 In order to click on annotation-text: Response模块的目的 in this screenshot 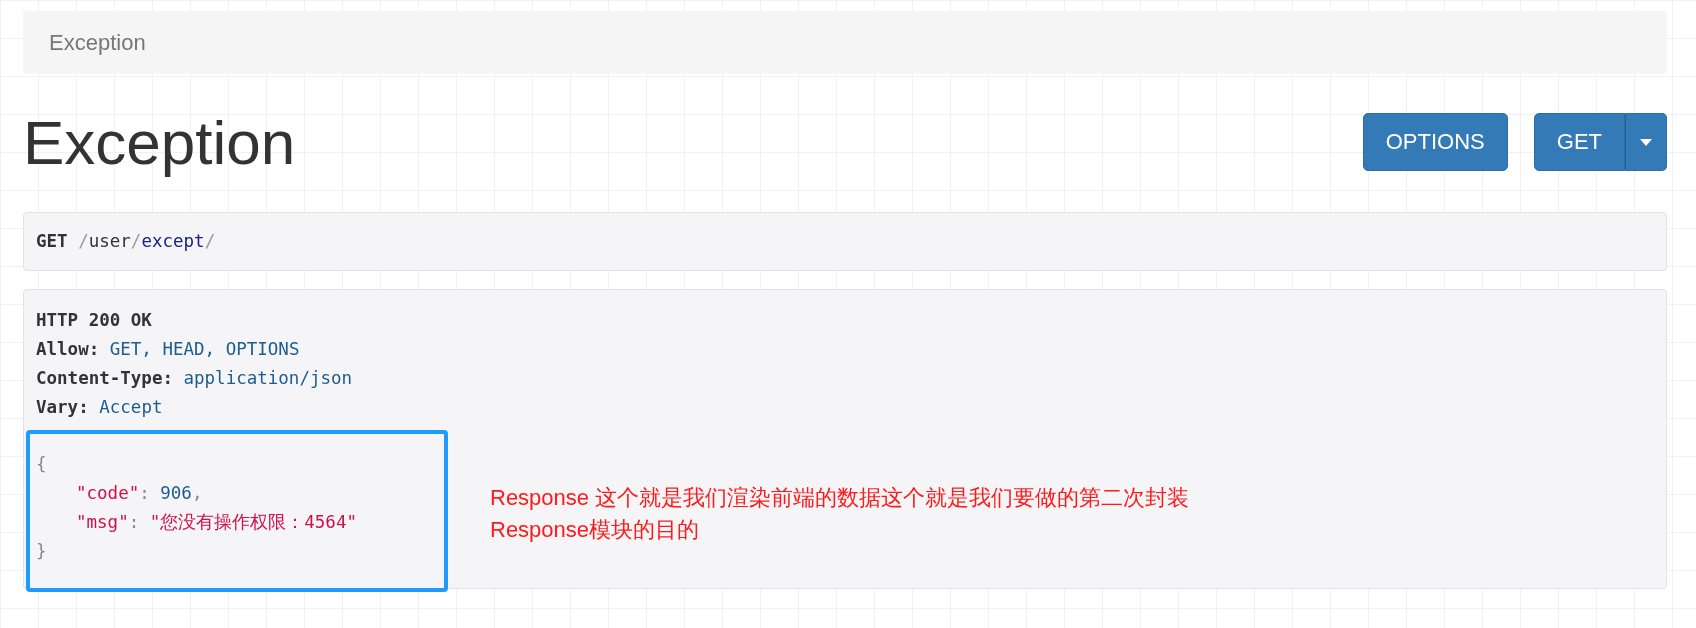, I will do `click(595, 530)`.